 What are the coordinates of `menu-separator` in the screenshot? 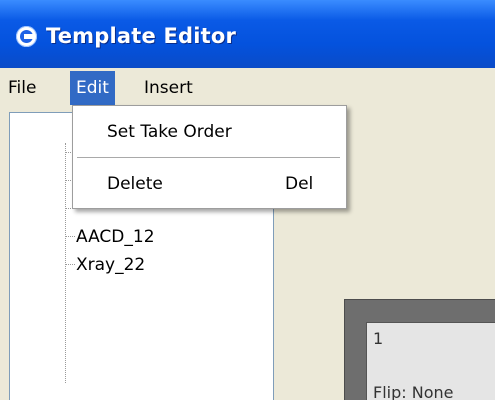 It's located at (208, 157).